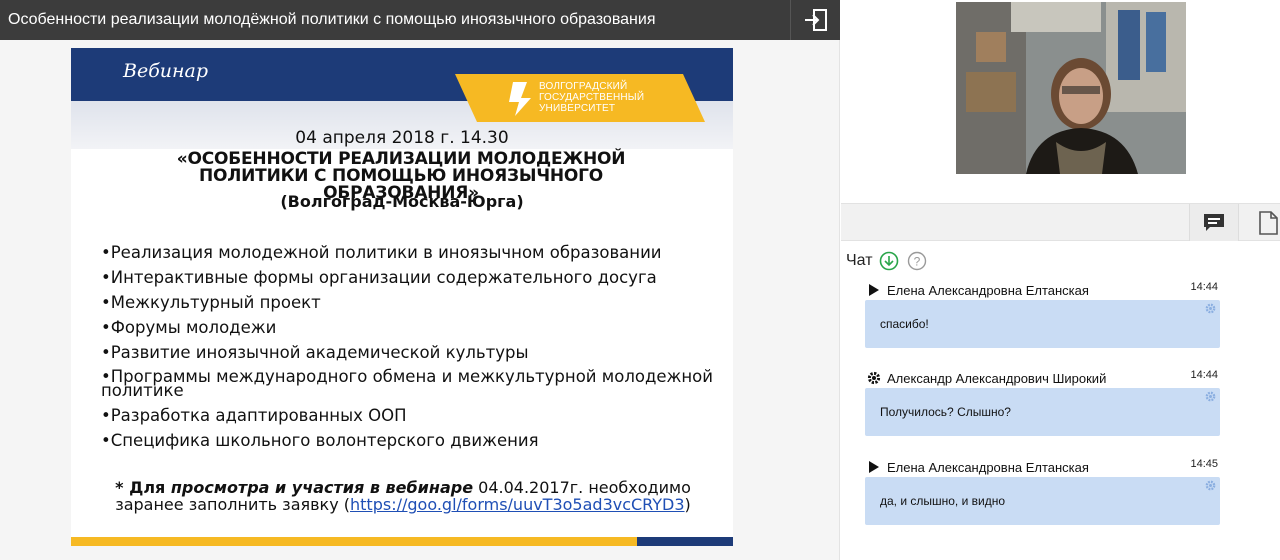  What do you see at coordinates (685, 541) in the screenshot?
I see `slide-footer-navy` at bounding box center [685, 541].